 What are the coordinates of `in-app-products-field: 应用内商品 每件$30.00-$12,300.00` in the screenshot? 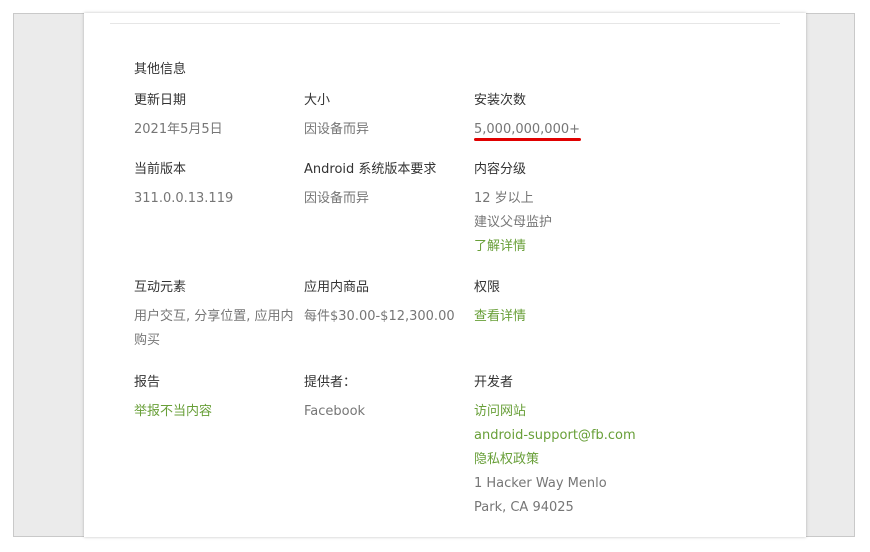 It's located at (386, 304).